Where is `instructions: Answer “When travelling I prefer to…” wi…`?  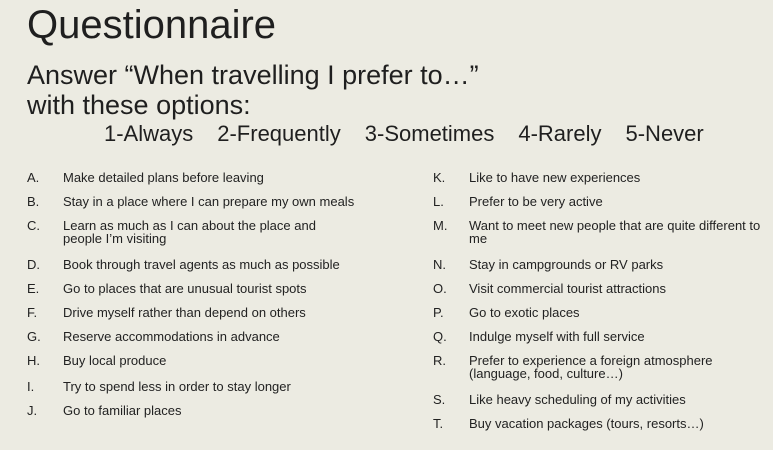
instructions: Answer “When travelling I prefer to…” wi… is located at coordinates (253, 90).